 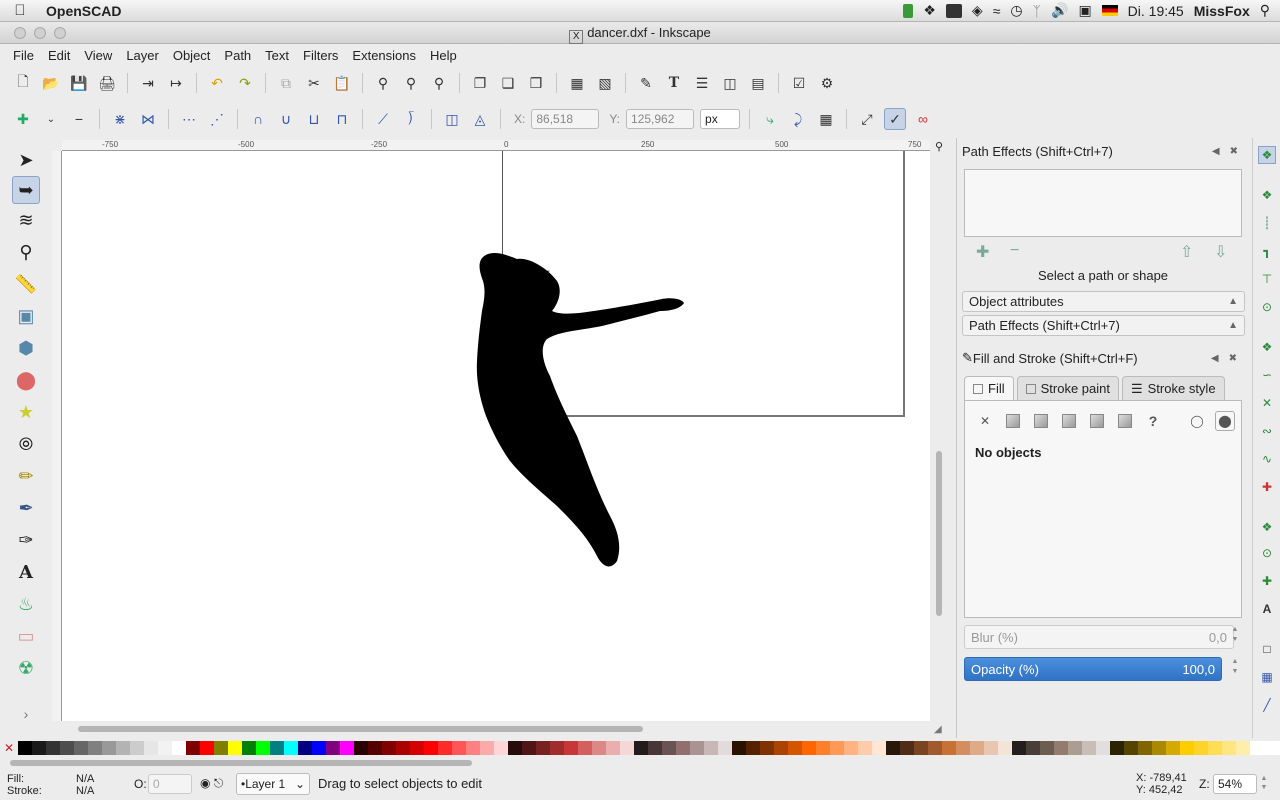 I want to click on tweak-tool-icon: ≋, so click(x=26, y=220).